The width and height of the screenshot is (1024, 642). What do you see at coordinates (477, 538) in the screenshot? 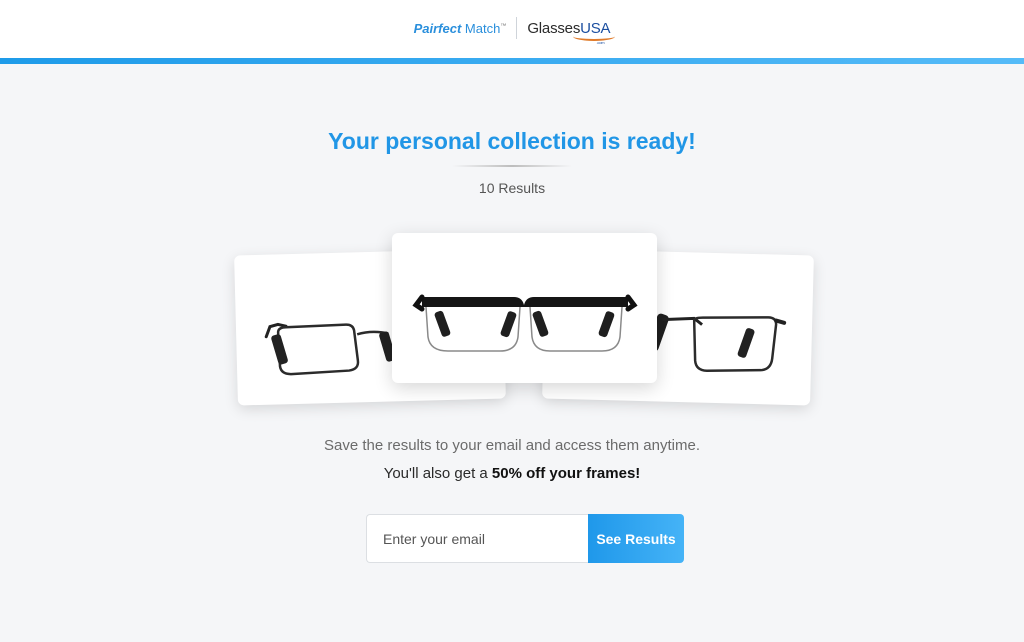
I see `email-field` at bounding box center [477, 538].